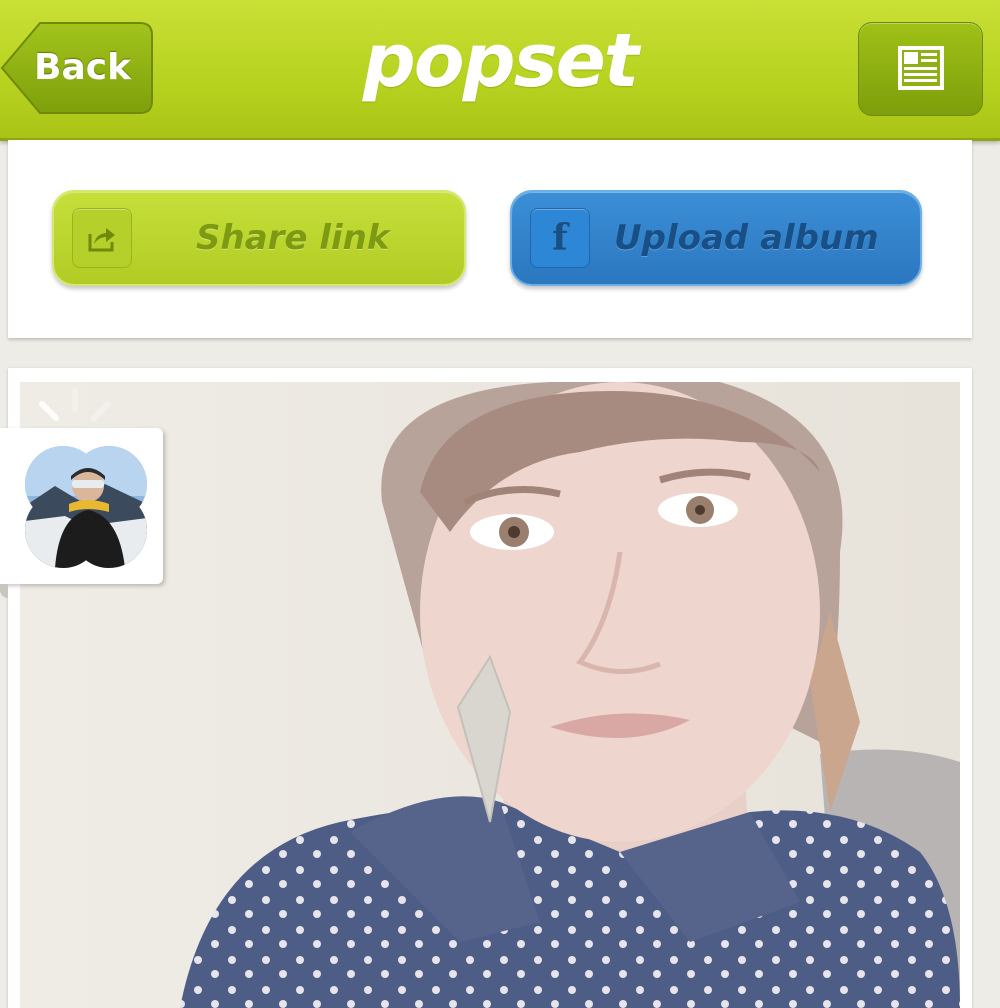  I want to click on news-feed-button, so click(920, 69).